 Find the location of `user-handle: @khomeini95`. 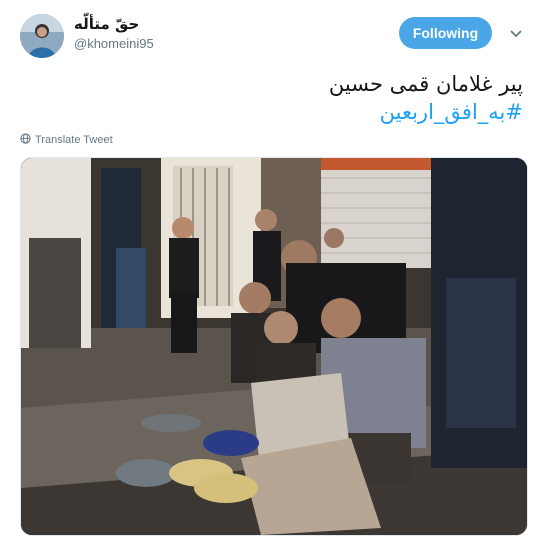

user-handle: @khomeini95 is located at coordinates (114, 43).